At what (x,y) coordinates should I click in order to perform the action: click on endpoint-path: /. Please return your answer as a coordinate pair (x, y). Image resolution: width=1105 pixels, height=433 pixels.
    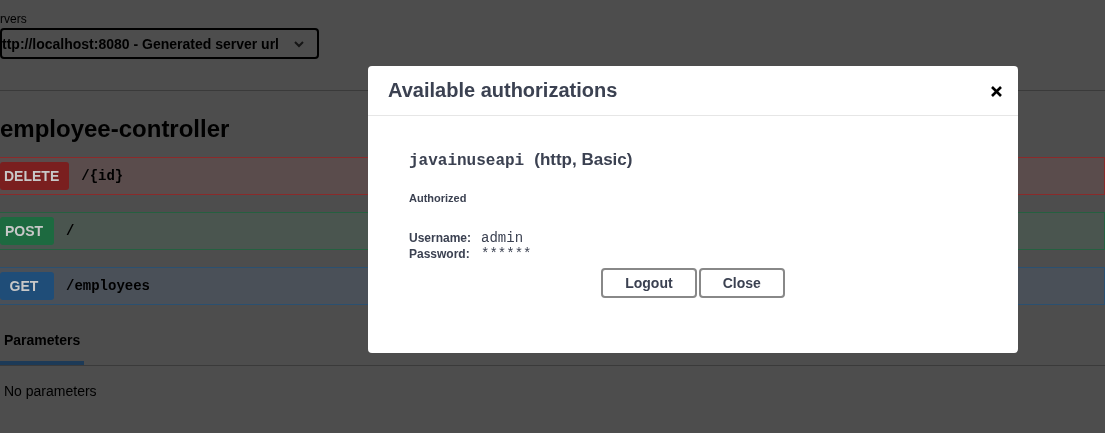
    Looking at the image, I should click on (70, 231).